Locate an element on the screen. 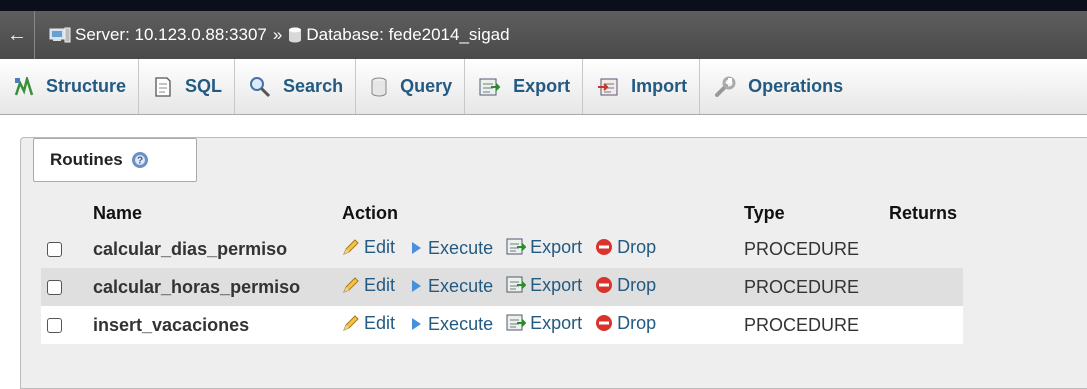 The height and width of the screenshot is (389, 1087). routine-name: calcular_dias_permiso is located at coordinates (190, 248).